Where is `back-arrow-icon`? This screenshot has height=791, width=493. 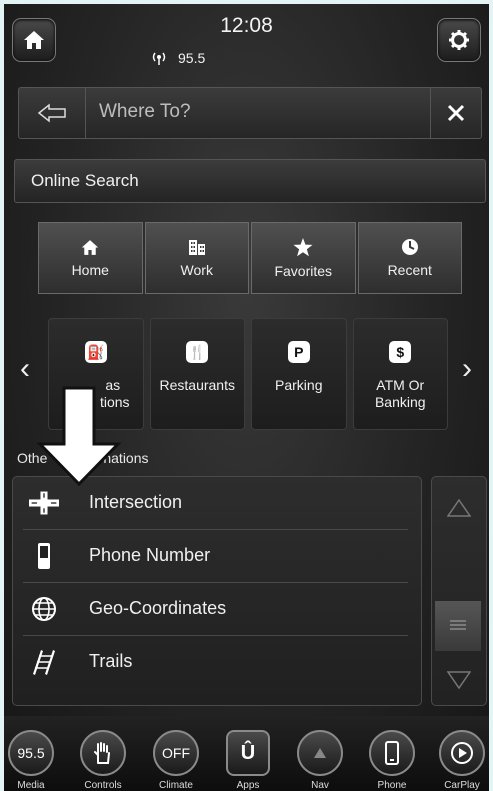 back-arrow-icon is located at coordinates (51, 113).